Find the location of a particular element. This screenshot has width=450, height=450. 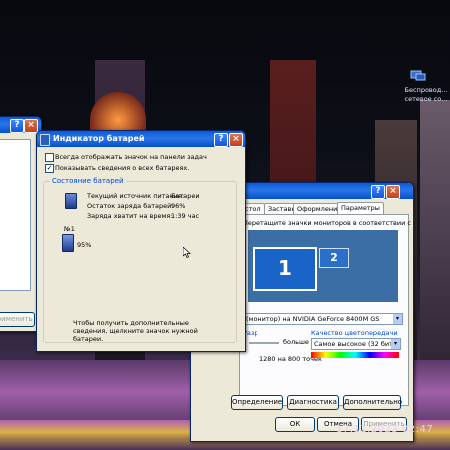

camera-timestamp: 17.11.2023 02:47 is located at coordinates (385, 429).